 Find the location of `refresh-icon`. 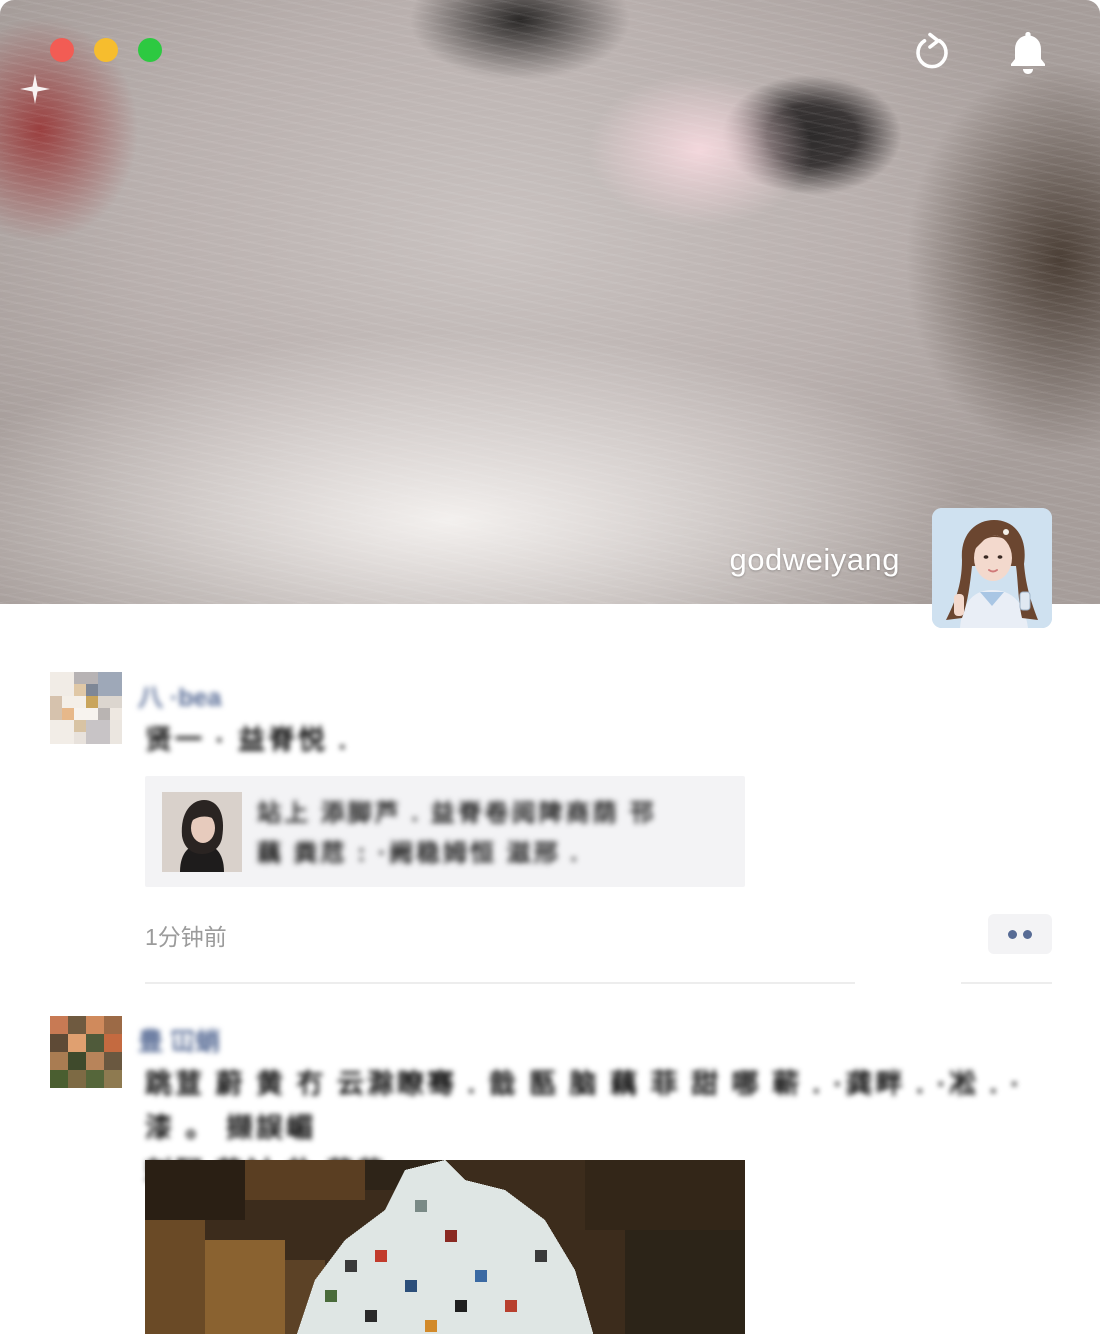

refresh-icon is located at coordinates (932, 50).